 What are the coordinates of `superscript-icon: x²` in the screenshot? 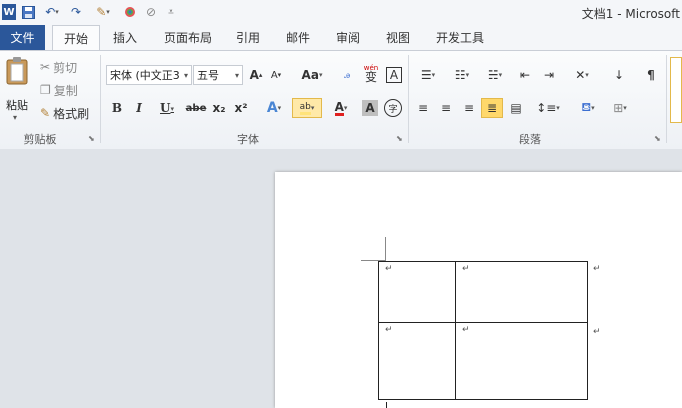 It's located at (241, 108).